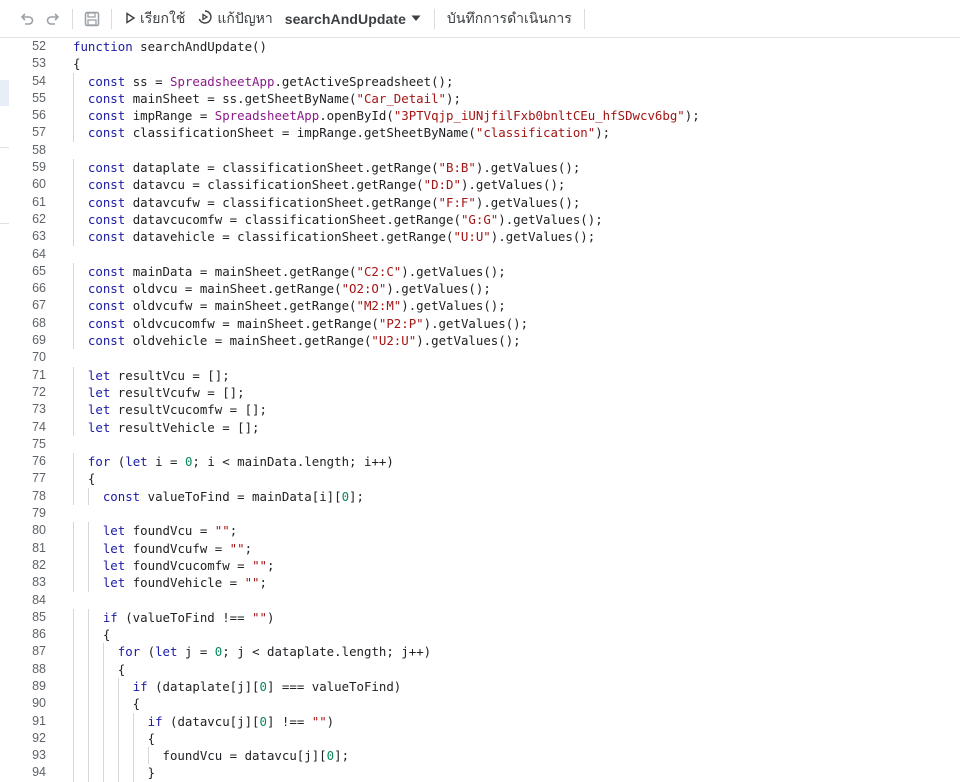  I want to click on redo-icon, so click(53, 19).